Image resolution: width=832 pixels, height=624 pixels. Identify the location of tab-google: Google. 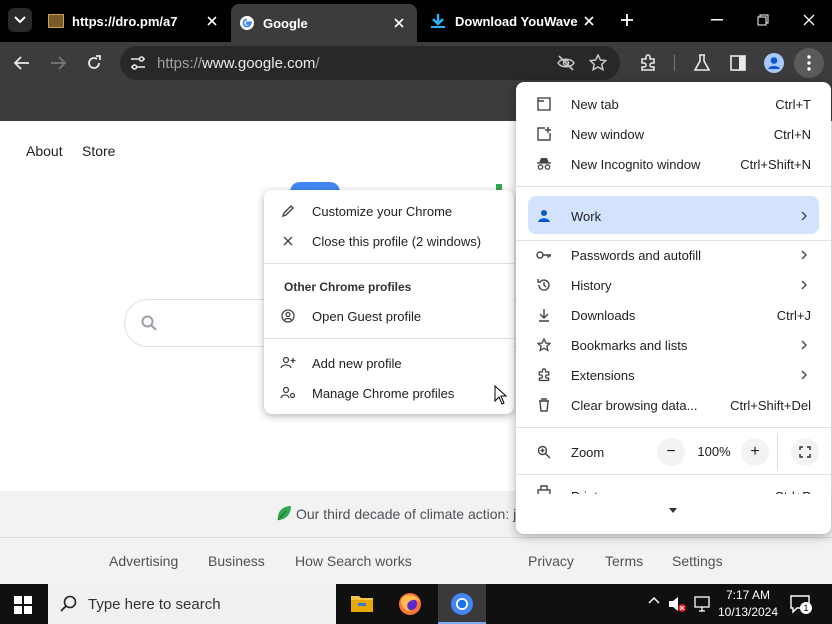
(324, 23).